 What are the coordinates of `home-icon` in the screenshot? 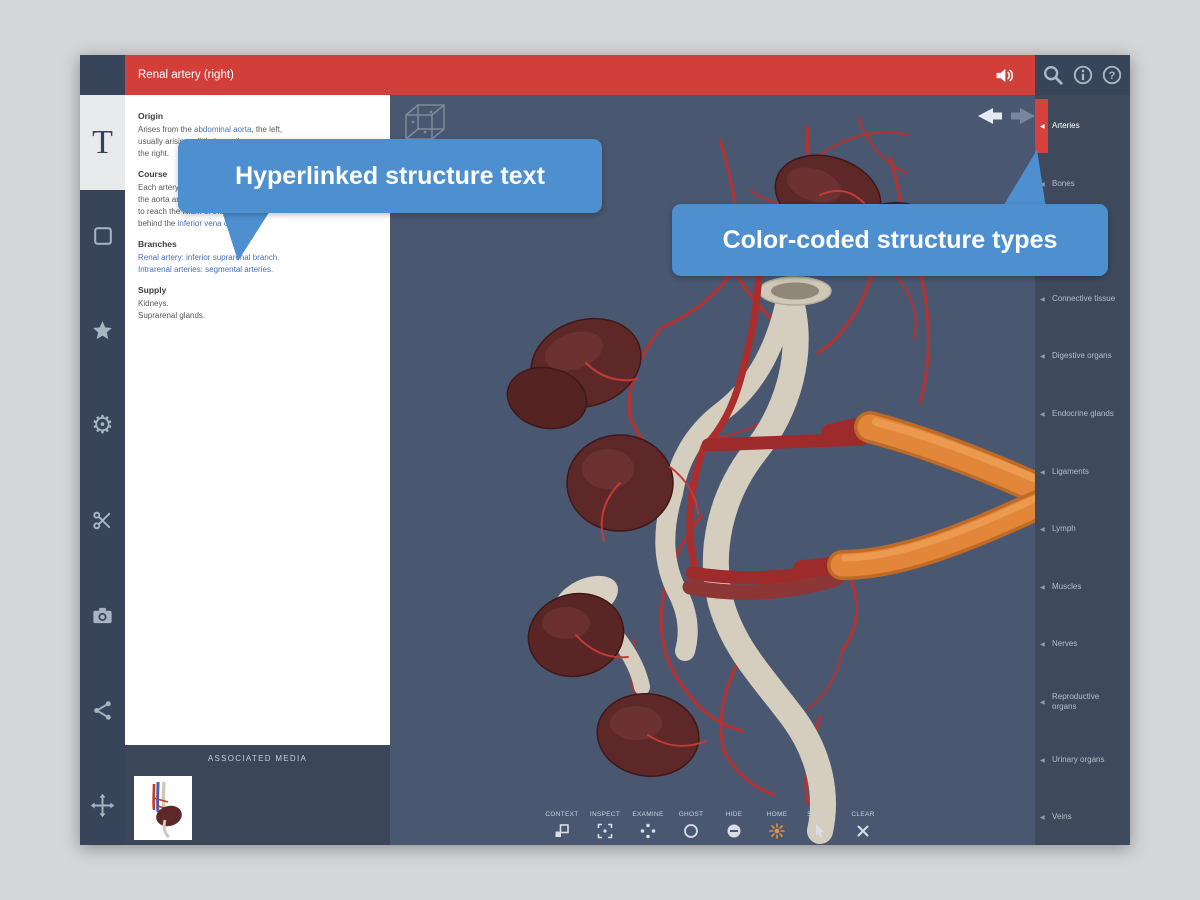 It's located at (777, 831).